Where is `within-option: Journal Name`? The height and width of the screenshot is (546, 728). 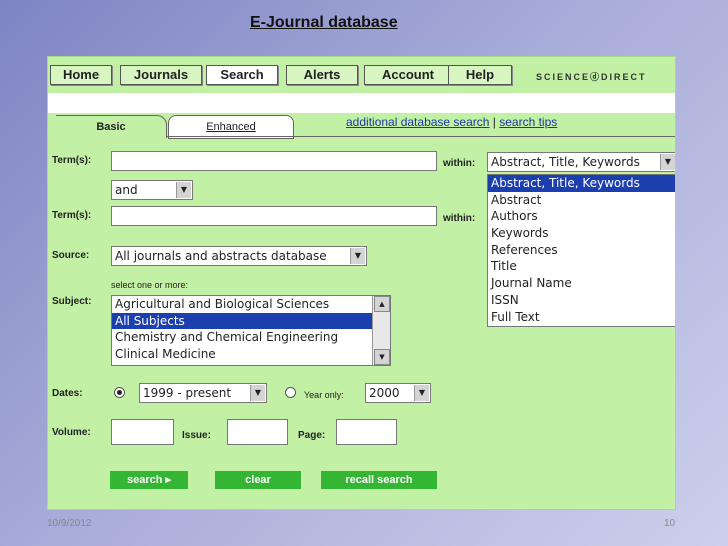 within-option: Journal Name is located at coordinates (581, 283).